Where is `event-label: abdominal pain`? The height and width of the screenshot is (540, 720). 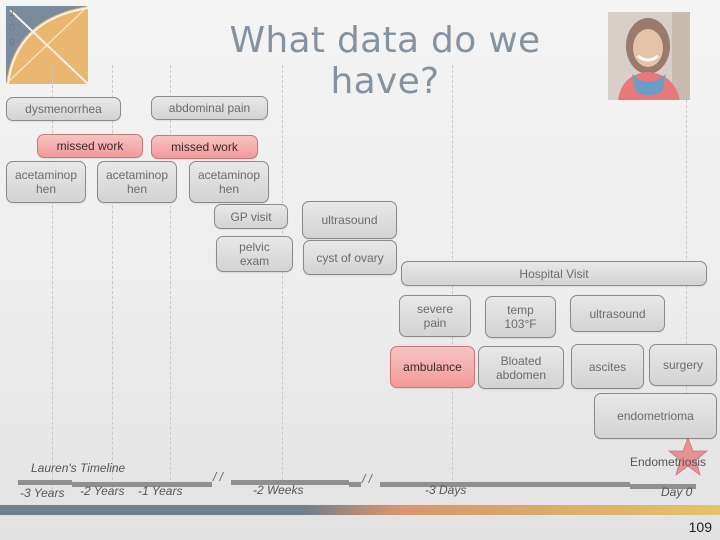 event-label: abdominal pain is located at coordinates (209, 108).